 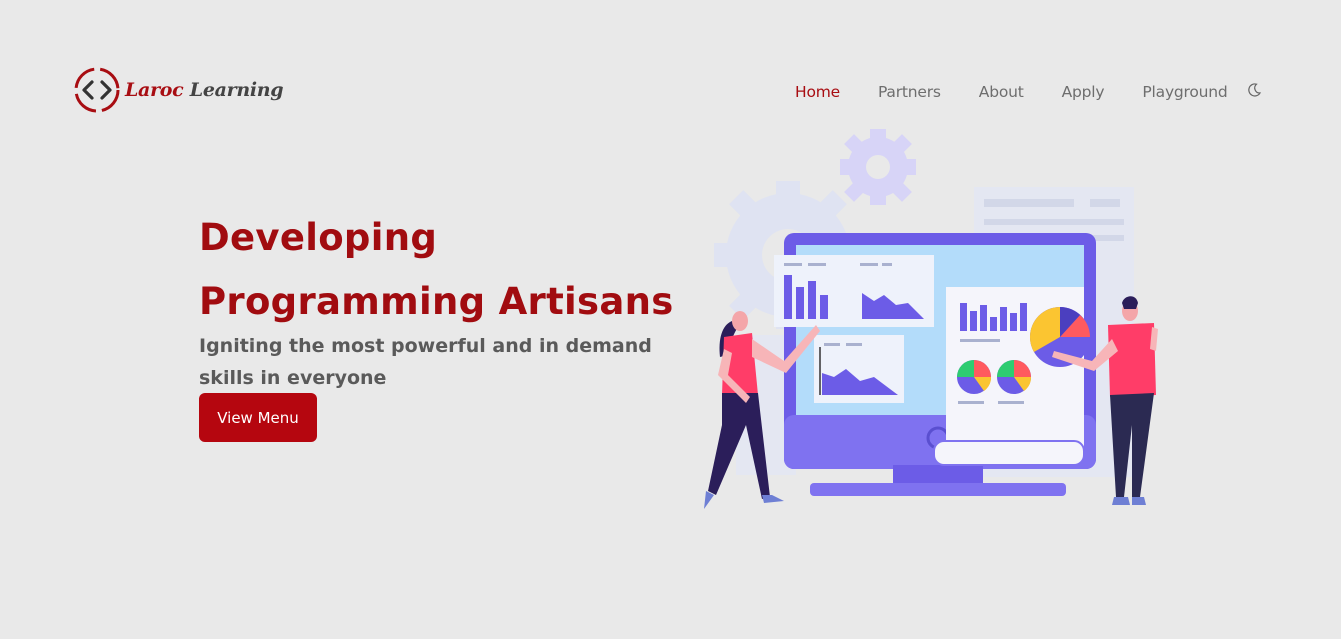 I want to click on hero-title: Developing Programming Artisans, so click(x=436, y=270).